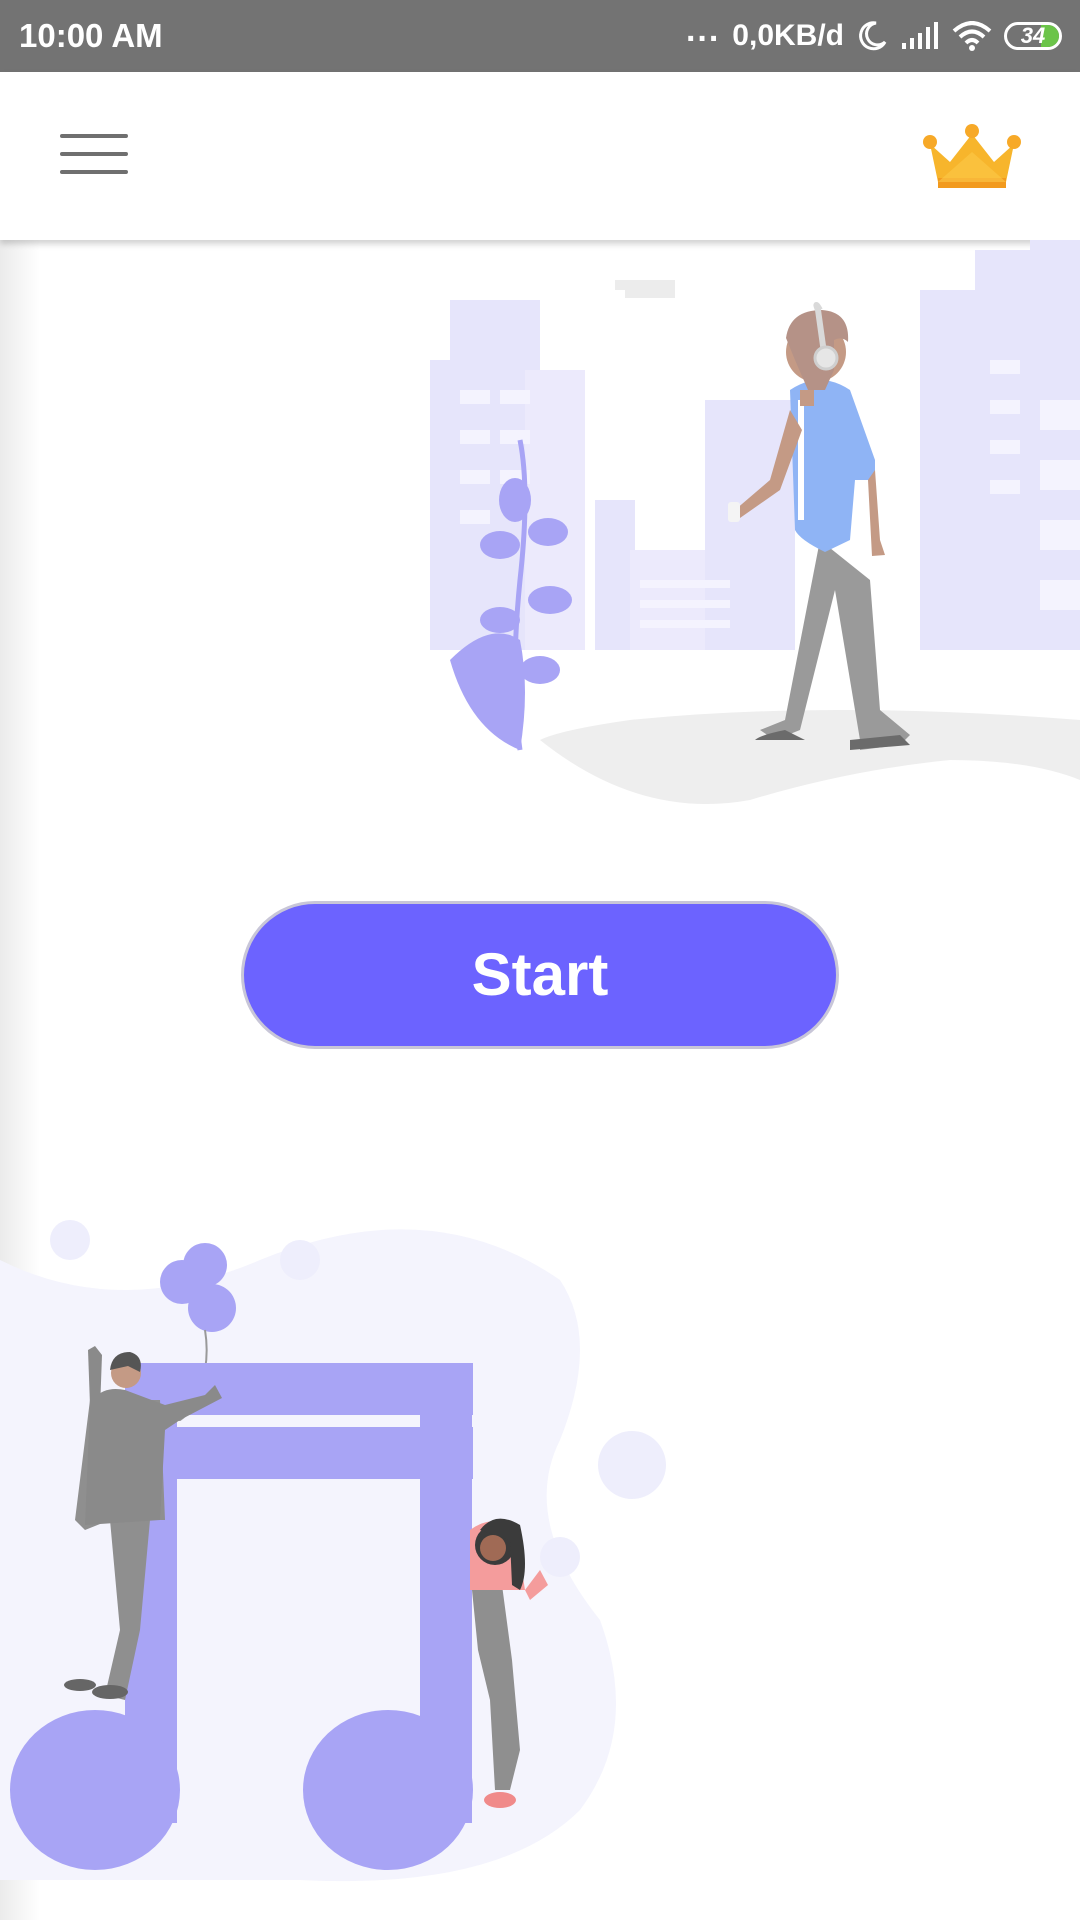 This screenshot has width=1080, height=1920. I want to click on battery-icon: 34, so click(1033, 36).